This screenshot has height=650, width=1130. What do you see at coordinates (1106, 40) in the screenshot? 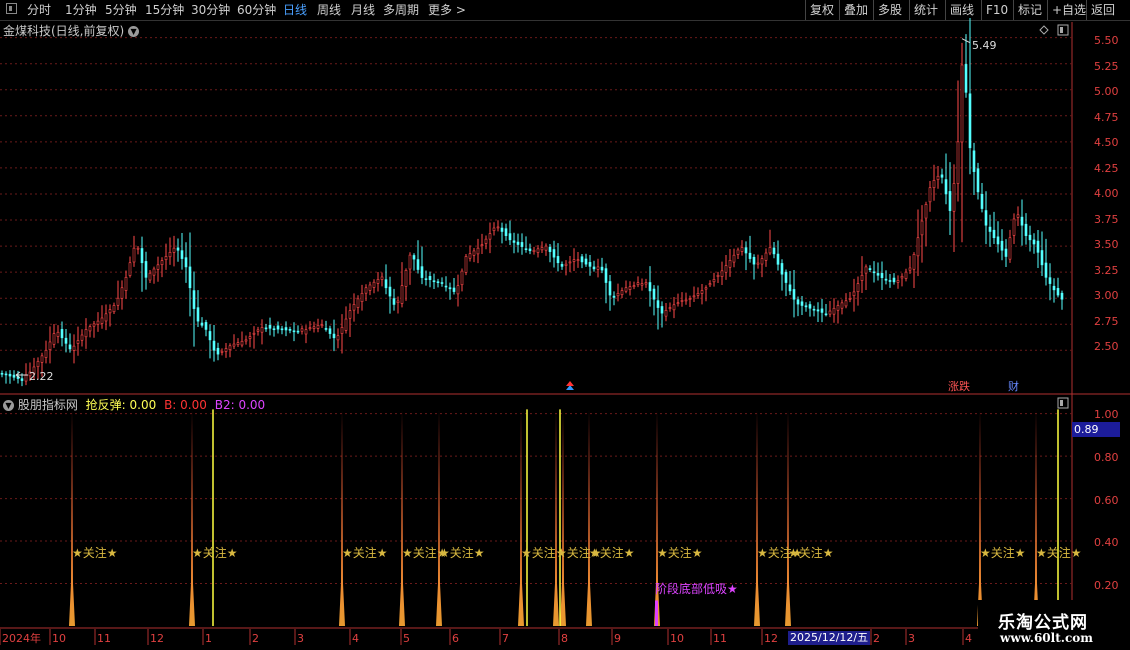
I see `y-tick: 5.50` at bounding box center [1106, 40].